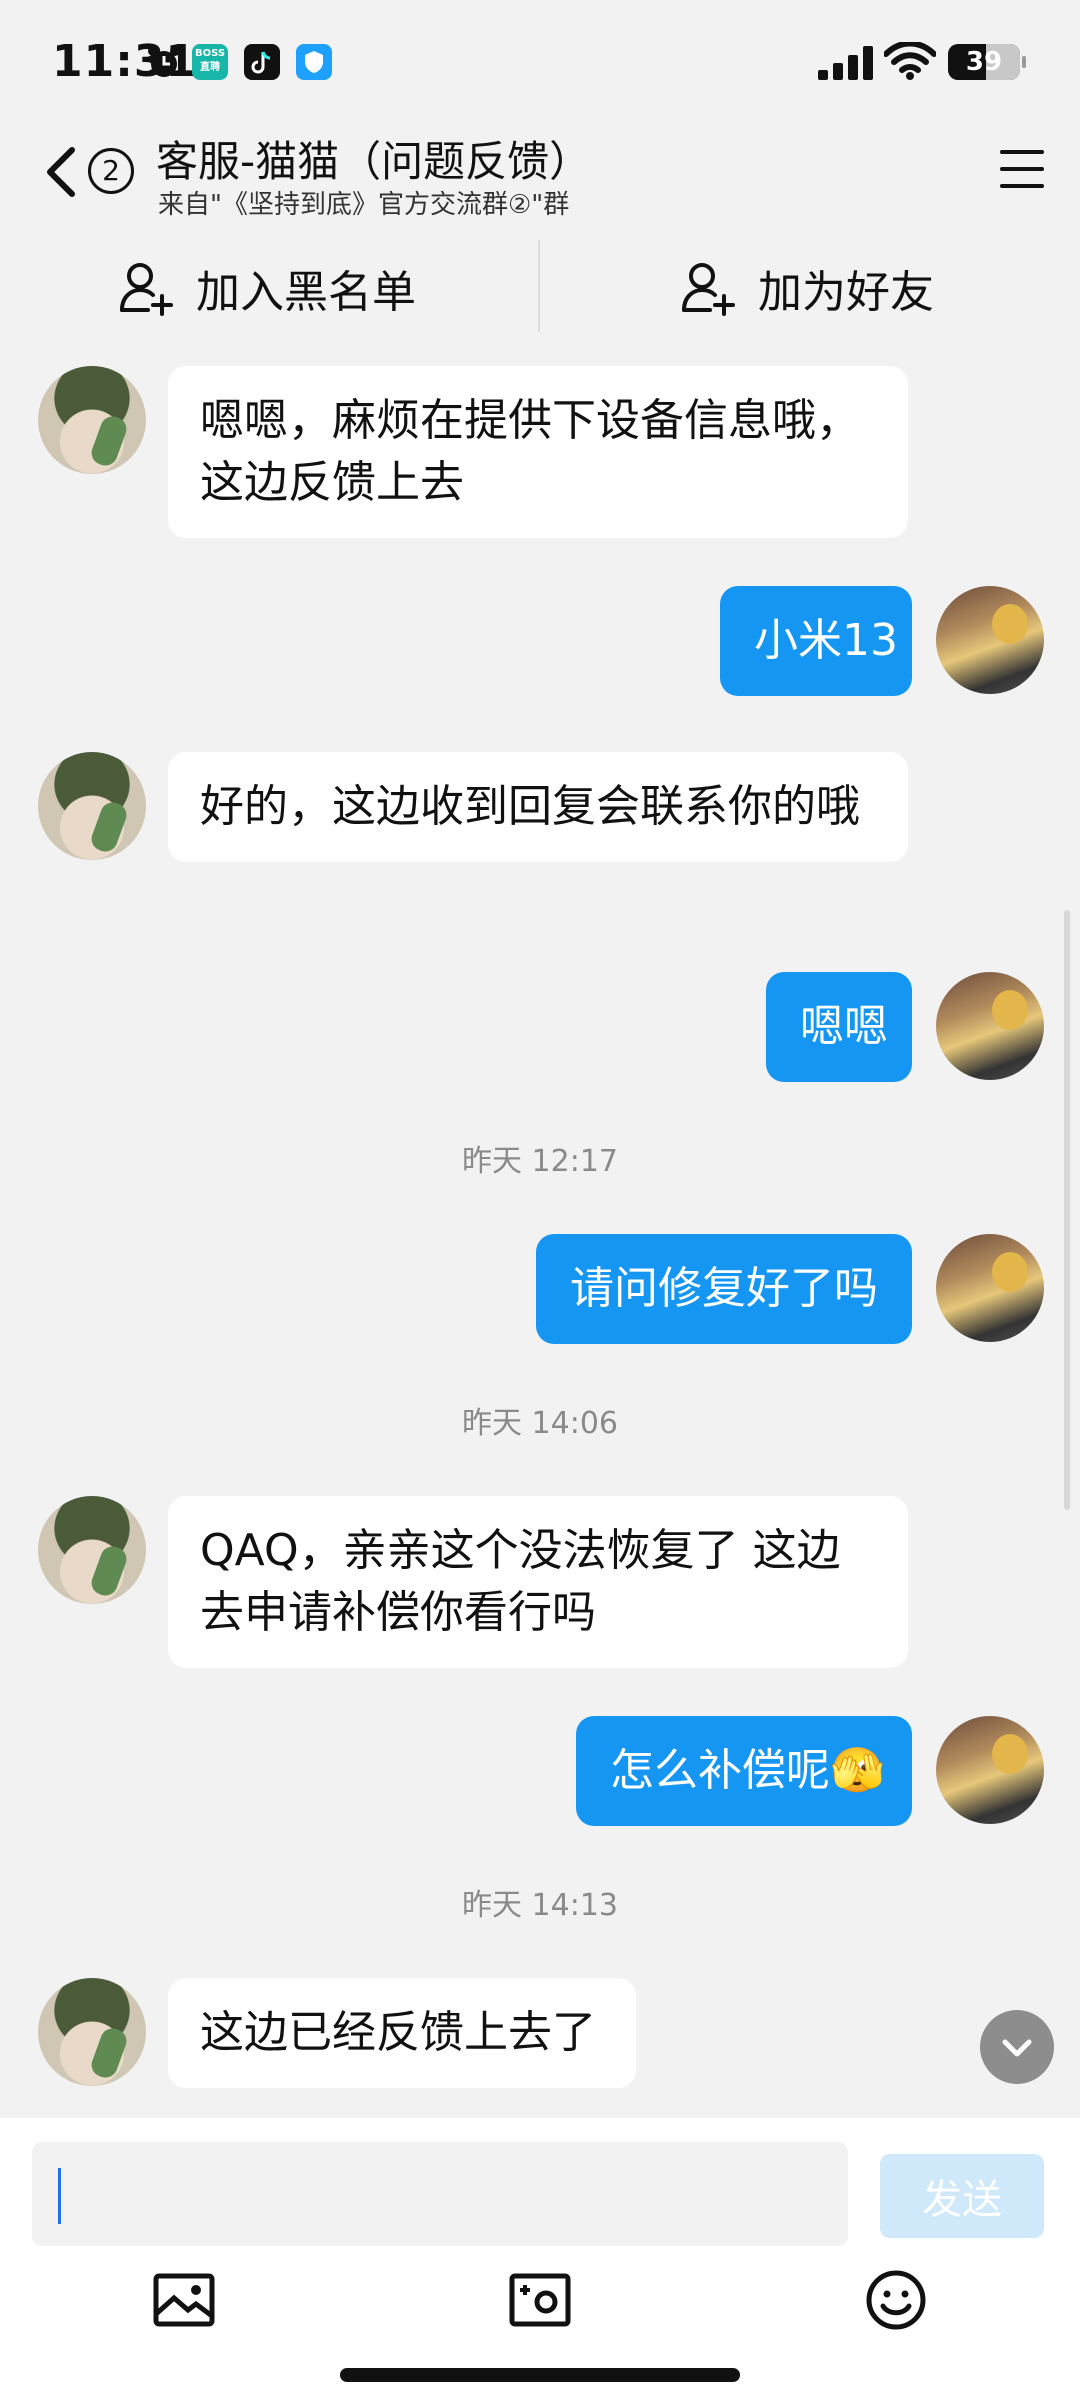 The height and width of the screenshot is (2400, 1080). Describe the element at coordinates (540, 1423) in the screenshot. I see `message-timestamp: 昨天 14:06` at that location.